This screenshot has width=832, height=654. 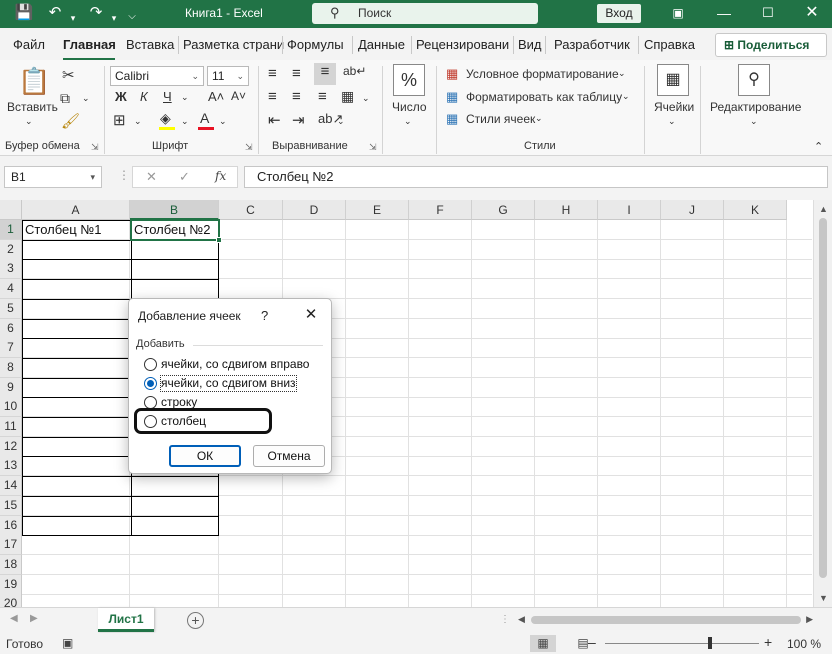 What do you see at coordinates (11, 545) in the screenshot?
I see `row-header-17: 17` at bounding box center [11, 545].